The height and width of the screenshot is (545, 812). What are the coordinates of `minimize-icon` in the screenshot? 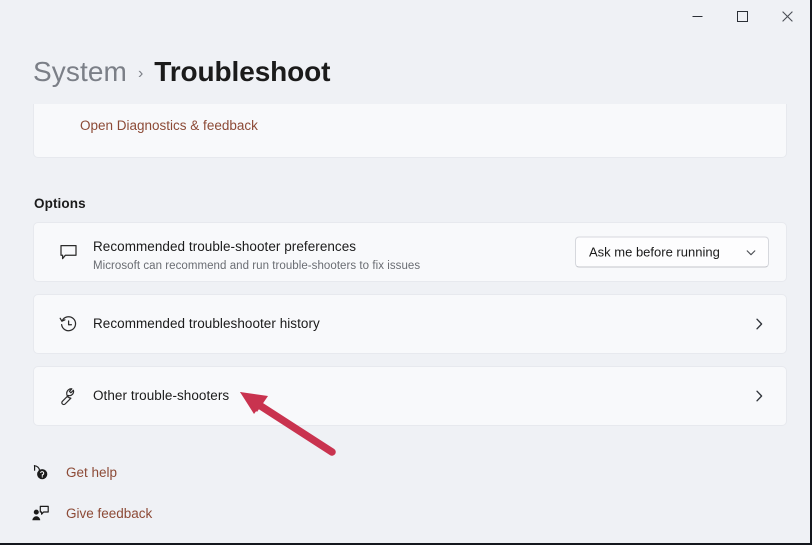 It's located at (697, 16).